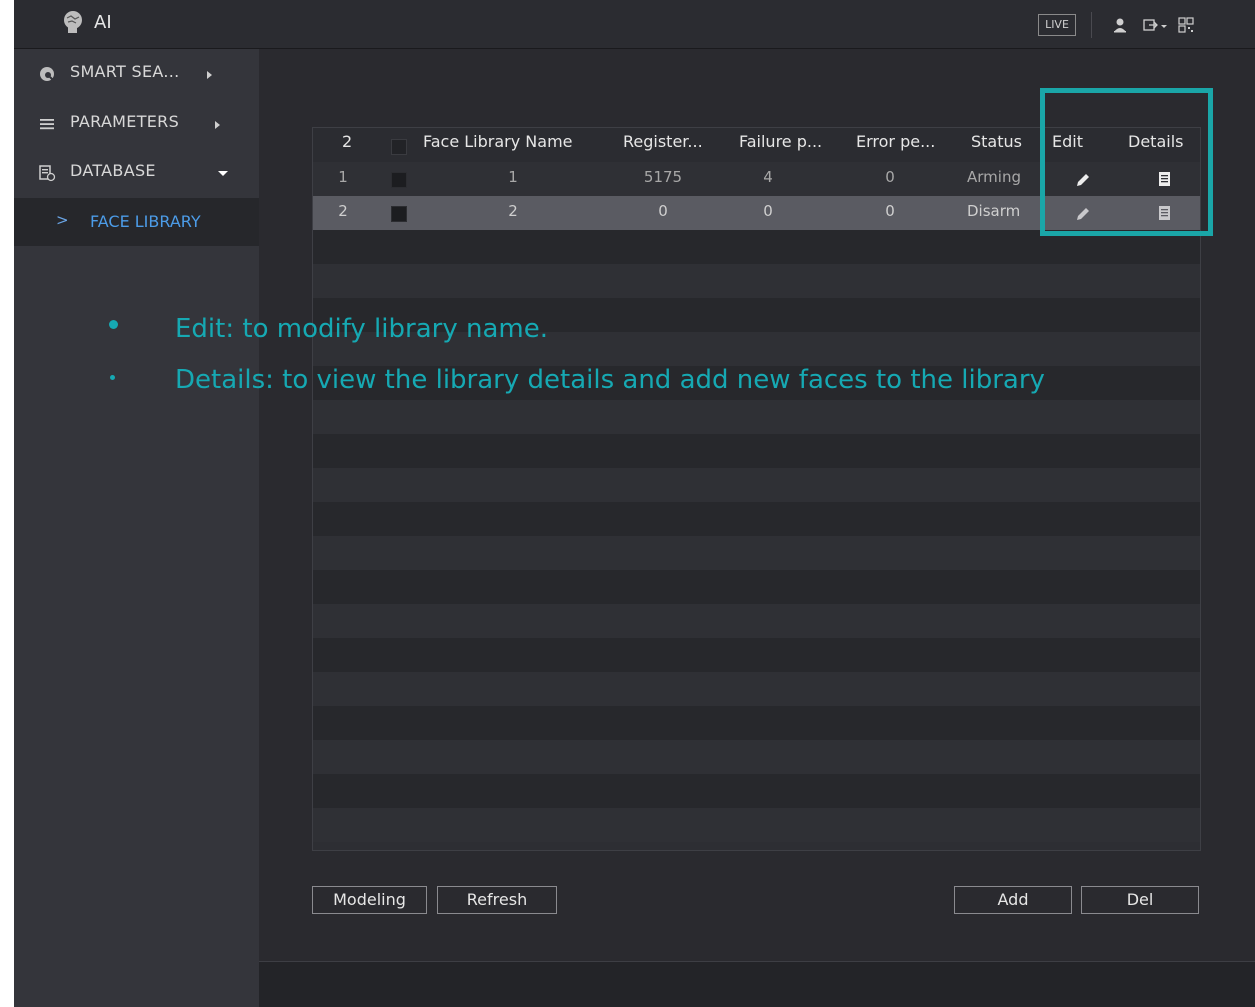 This screenshot has width=1255, height=1007. I want to click on row-failure: 4, so click(768, 177).